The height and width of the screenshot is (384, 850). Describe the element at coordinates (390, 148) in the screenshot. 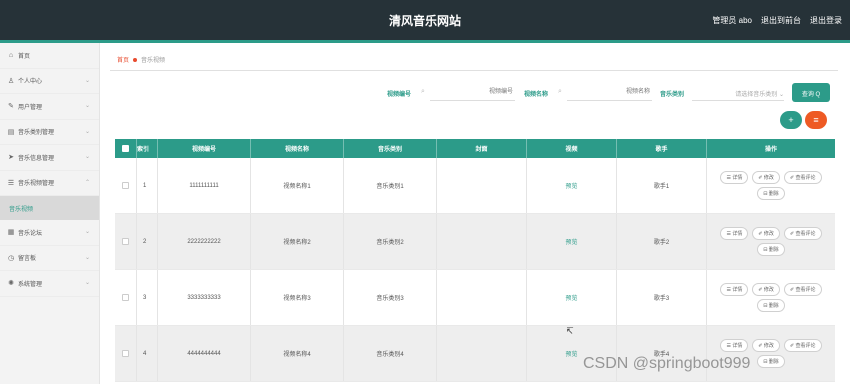

I see `header-category: 音乐类别` at that location.